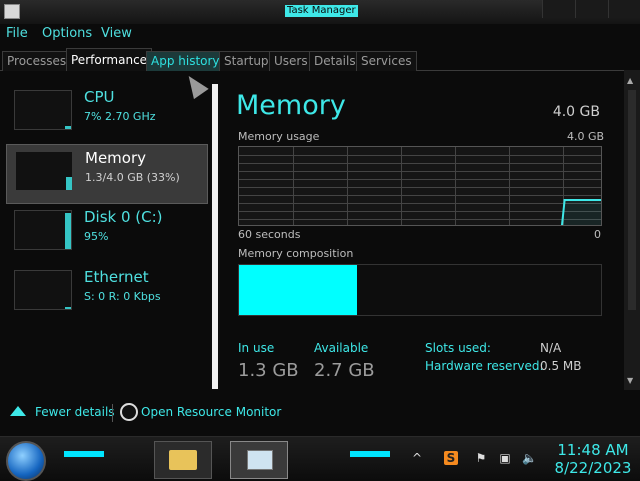 The image size is (640, 481). Describe the element at coordinates (630, 80) in the screenshot. I see `scroll-up-icon: ▲` at that location.